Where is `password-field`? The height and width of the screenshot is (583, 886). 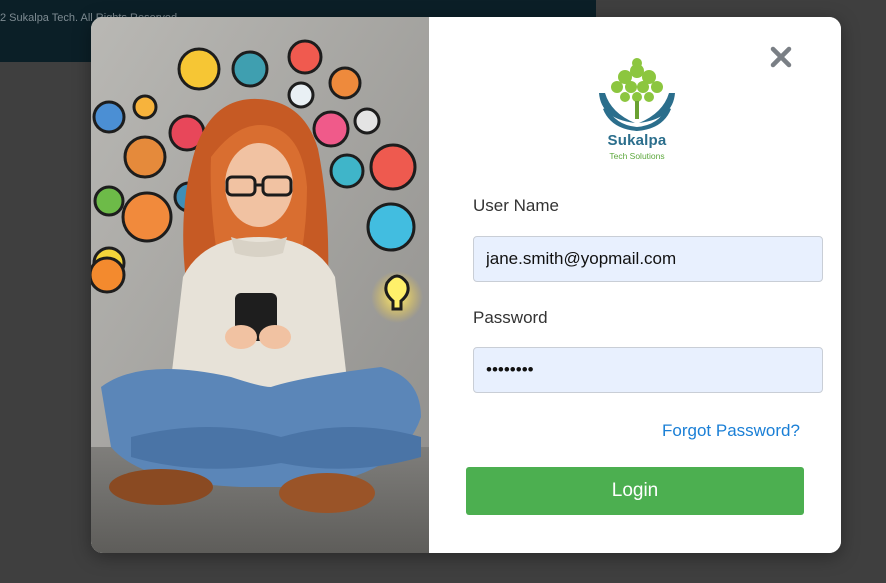
password-field is located at coordinates (648, 370).